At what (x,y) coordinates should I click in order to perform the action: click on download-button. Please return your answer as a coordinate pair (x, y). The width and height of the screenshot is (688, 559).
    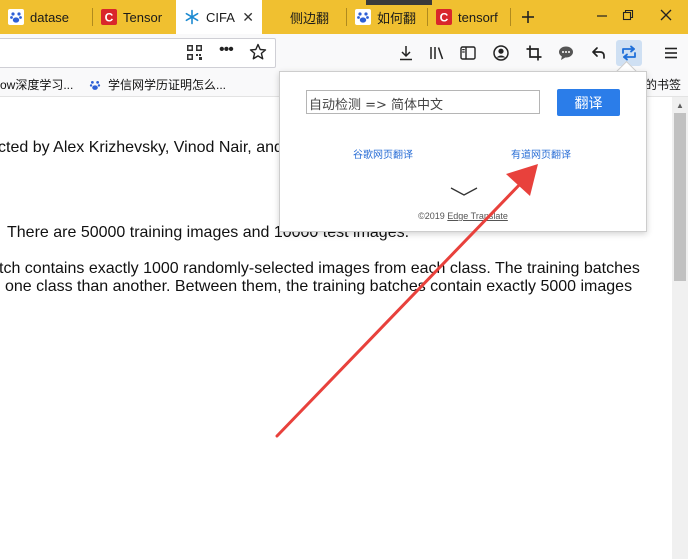
    Looking at the image, I should click on (406, 53).